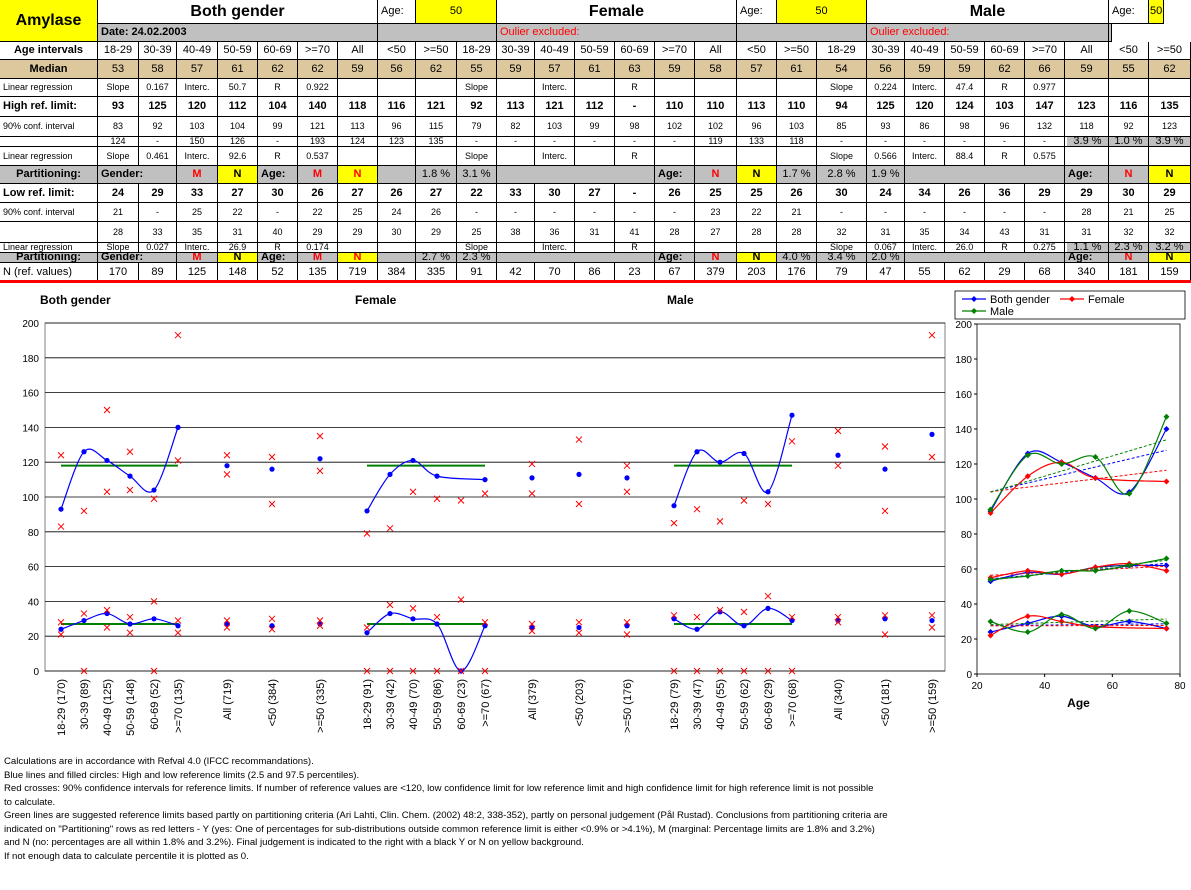 The width and height of the screenshot is (1191, 890). Describe the element at coordinates (555, 88) in the screenshot. I see `value-cell: Interc.` at that location.